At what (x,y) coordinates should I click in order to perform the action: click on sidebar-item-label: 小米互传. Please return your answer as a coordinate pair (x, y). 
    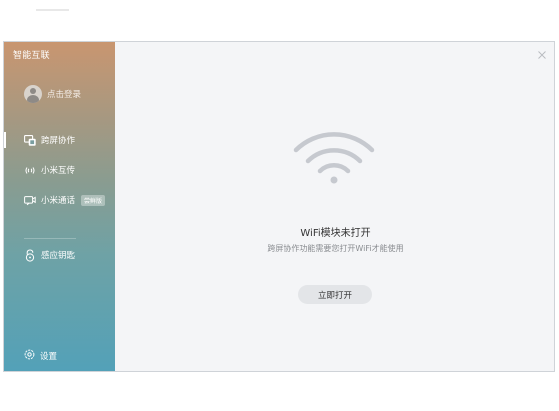
    Looking at the image, I should click on (58, 171).